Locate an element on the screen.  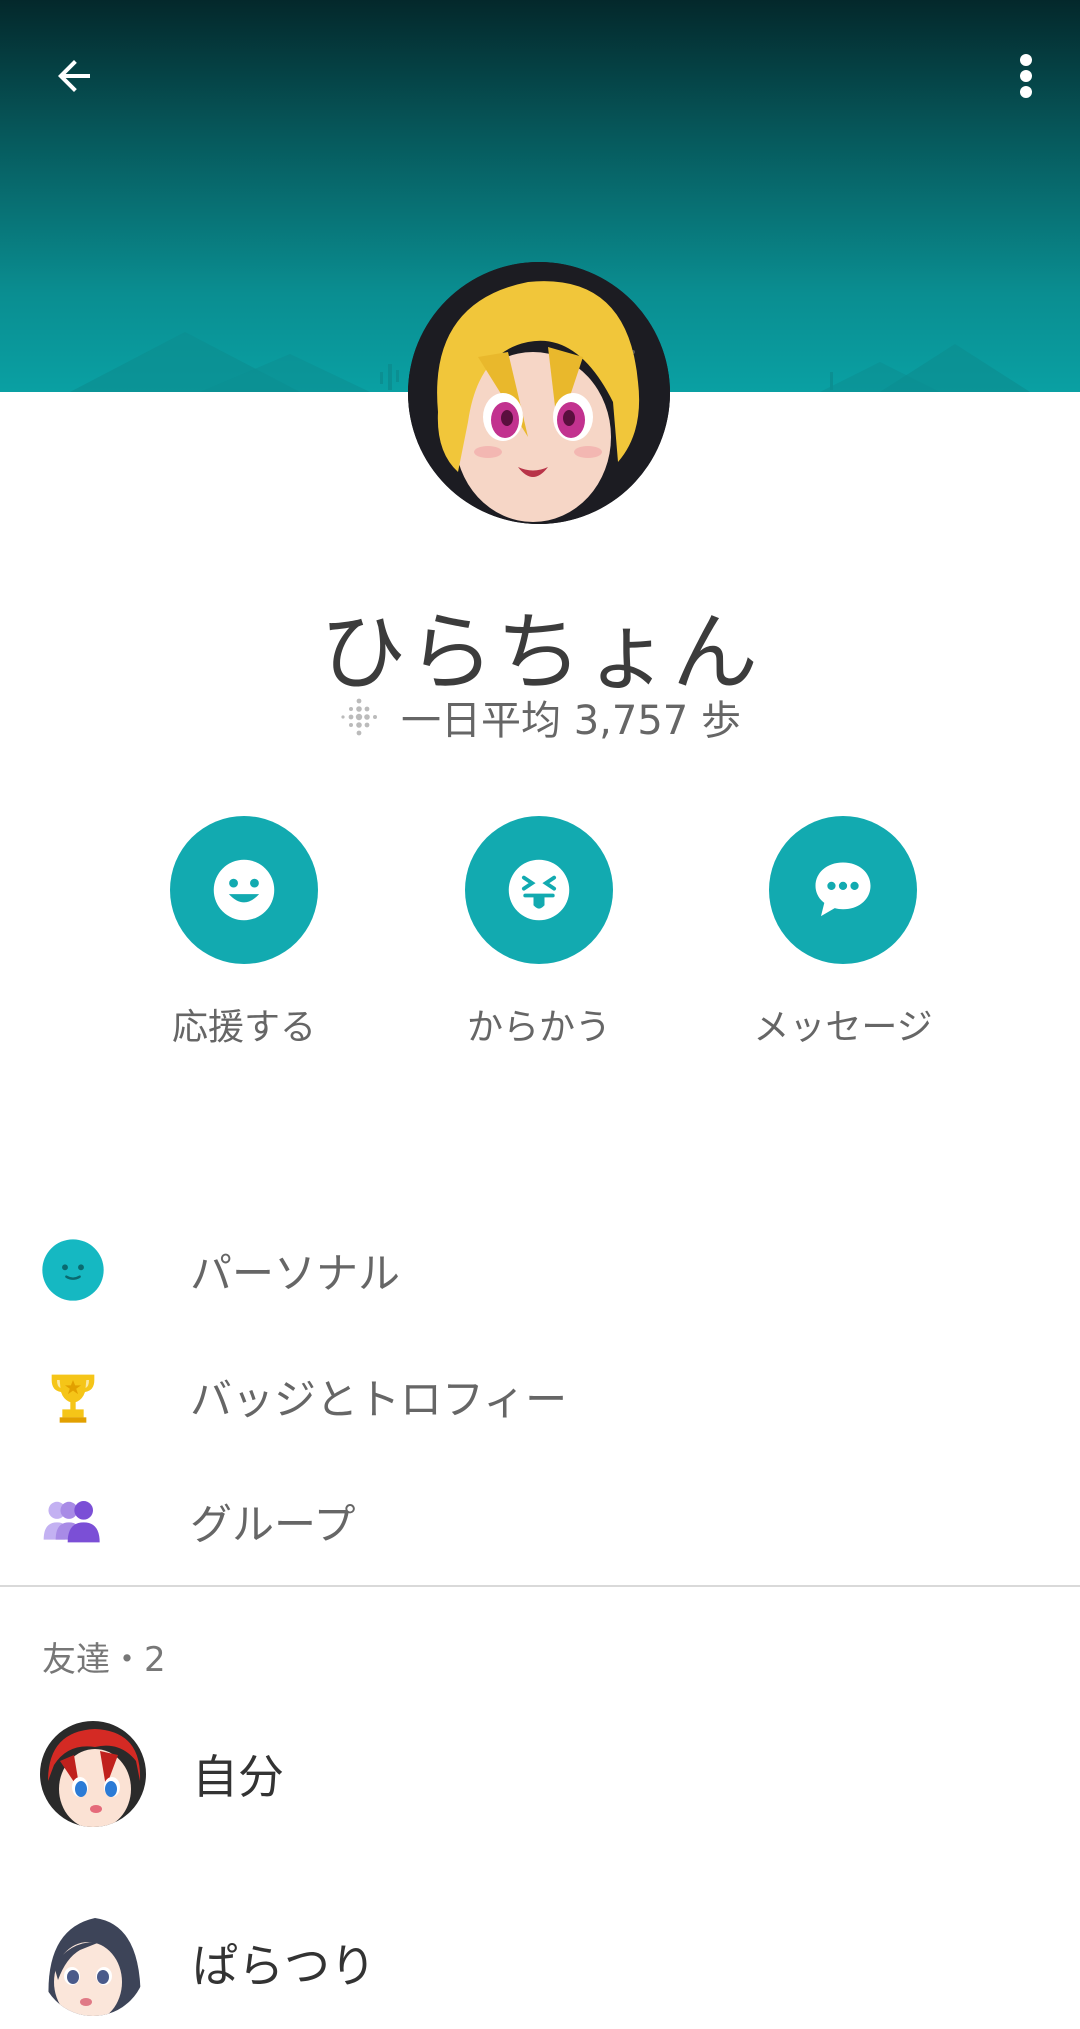
friend-name-paratsuri: ぱらつり is located at coordinates (284, 1966).